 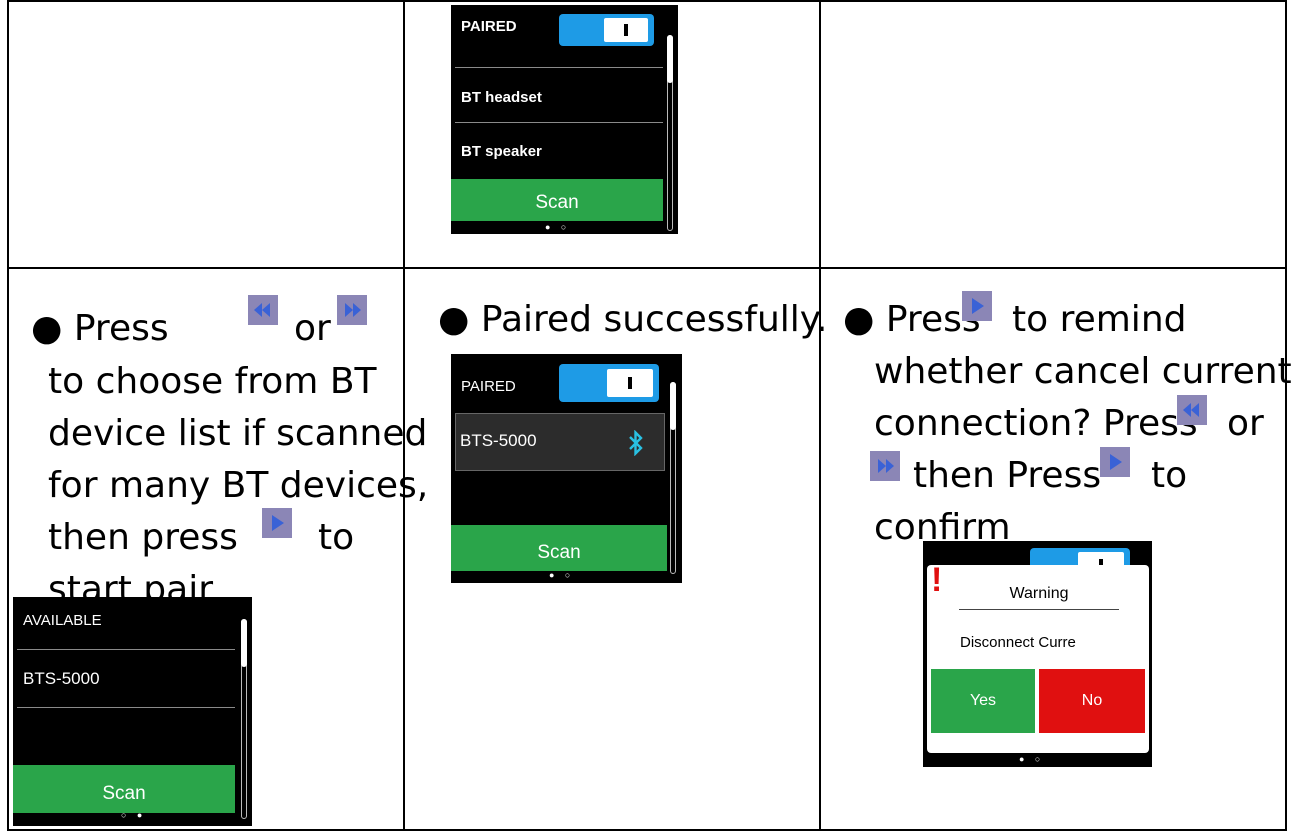 What do you see at coordinates (501, 97) in the screenshot?
I see `device-item-1: BT headset` at bounding box center [501, 97].